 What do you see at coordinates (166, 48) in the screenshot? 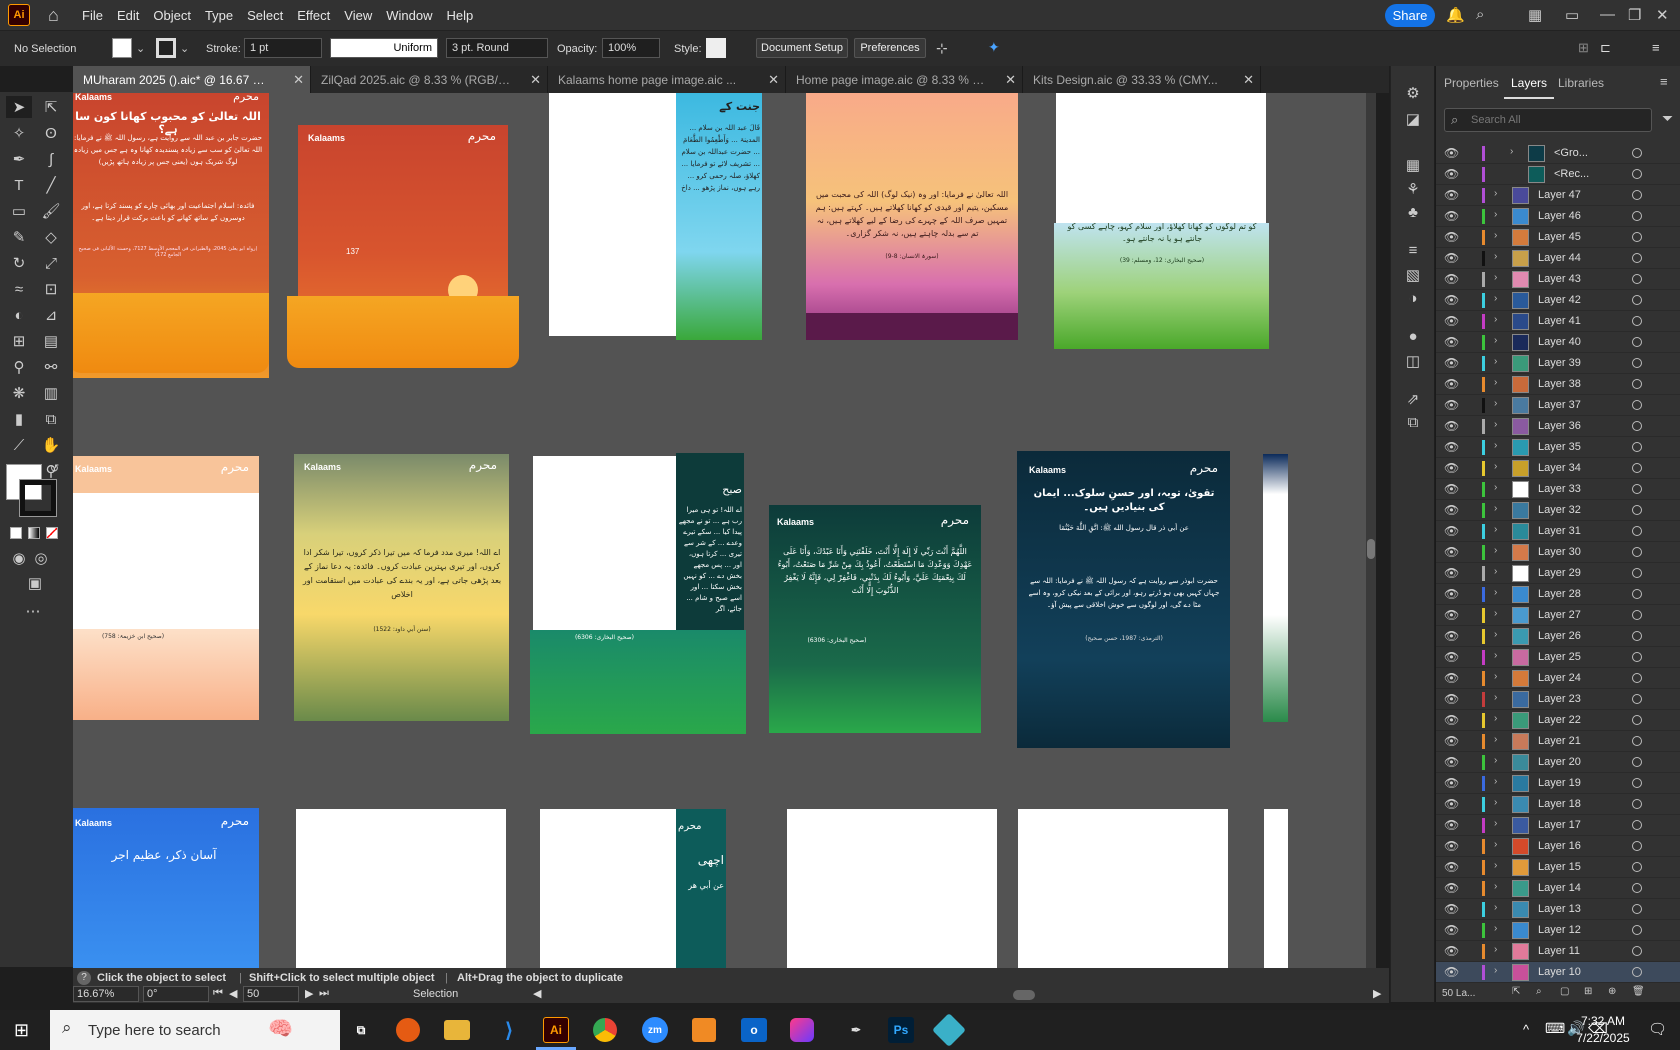
I see `stroke-swatch` at bounding box center [166, 48].